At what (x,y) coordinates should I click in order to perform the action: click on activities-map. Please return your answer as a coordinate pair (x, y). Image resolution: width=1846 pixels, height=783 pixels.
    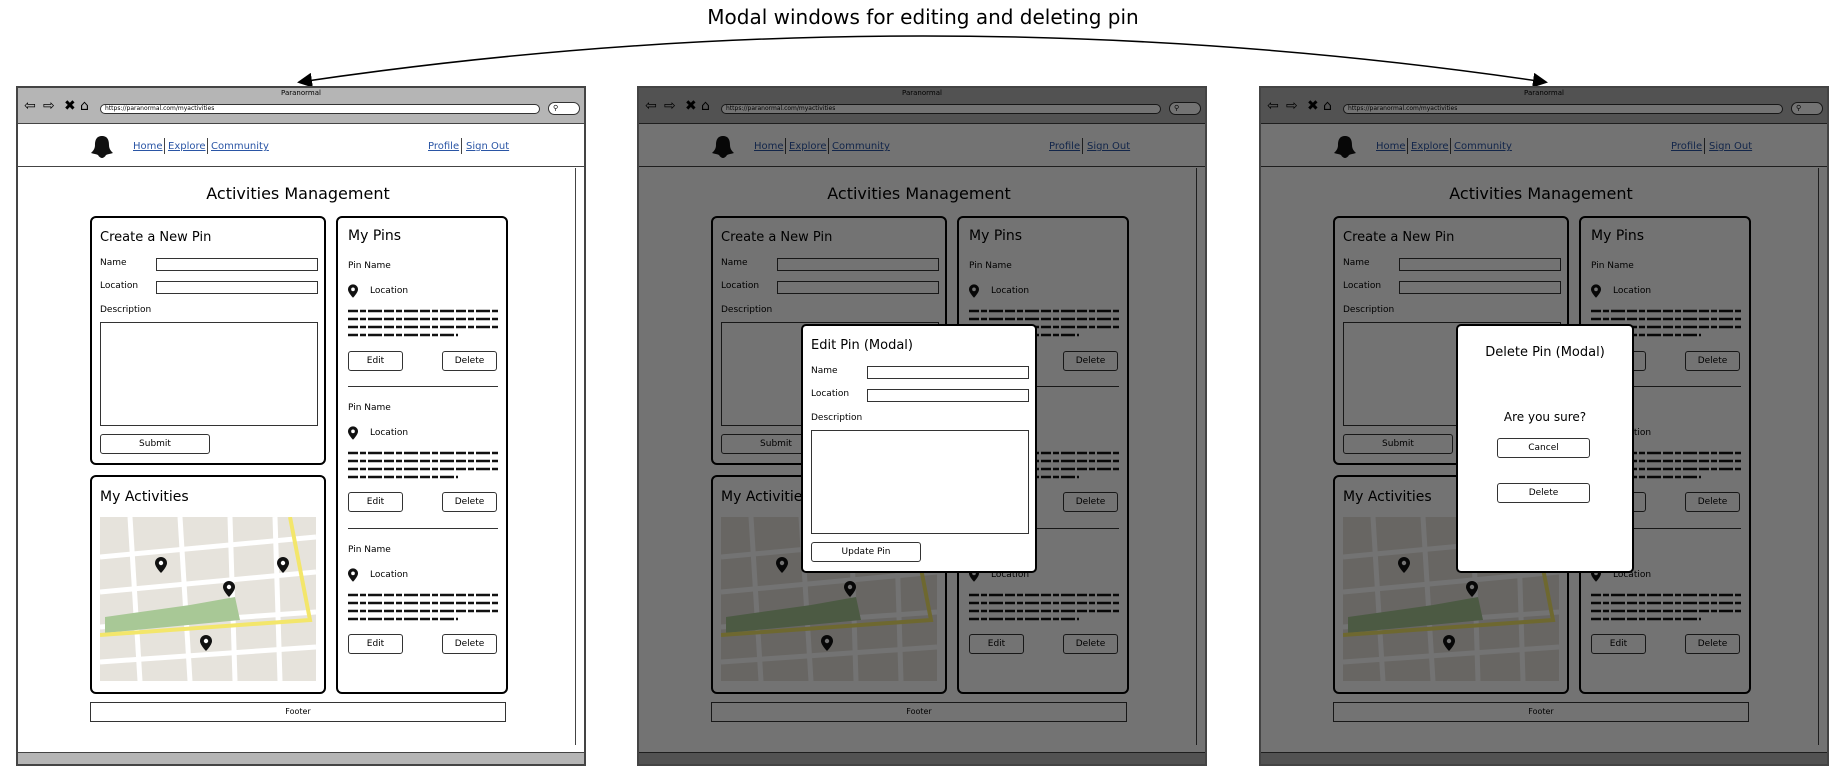
    Looking at the image, I should click on (208, 599).